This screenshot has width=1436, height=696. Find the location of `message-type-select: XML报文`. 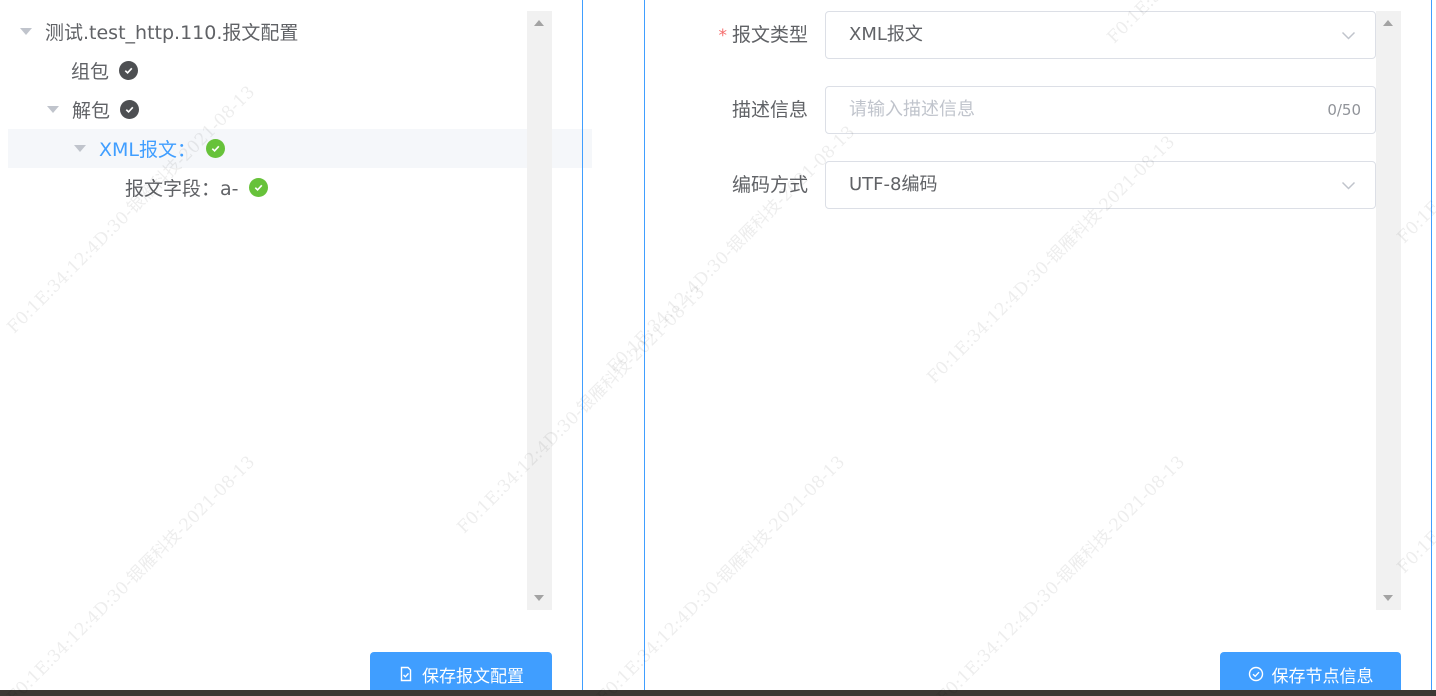

message-type-select: XML报文 is located at coordinates (1100, 35).